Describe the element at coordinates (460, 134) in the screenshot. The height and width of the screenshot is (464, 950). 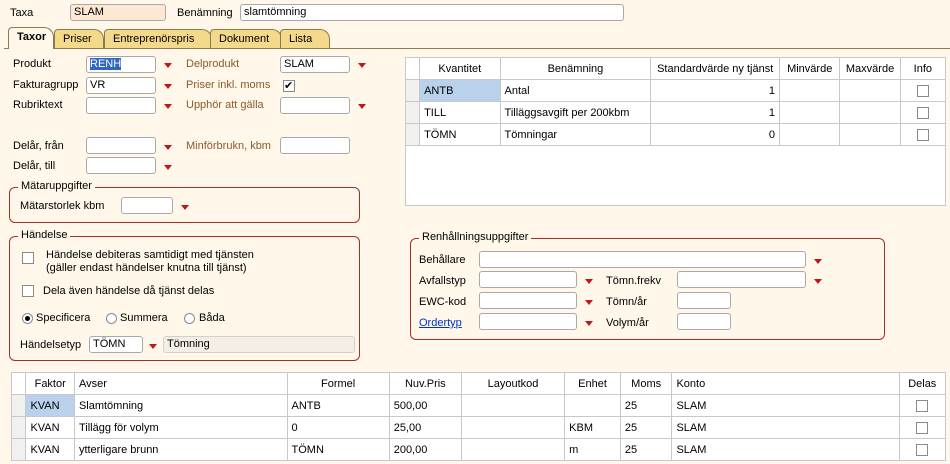
I see `kvantitet-cell: TÖMN` at that location.